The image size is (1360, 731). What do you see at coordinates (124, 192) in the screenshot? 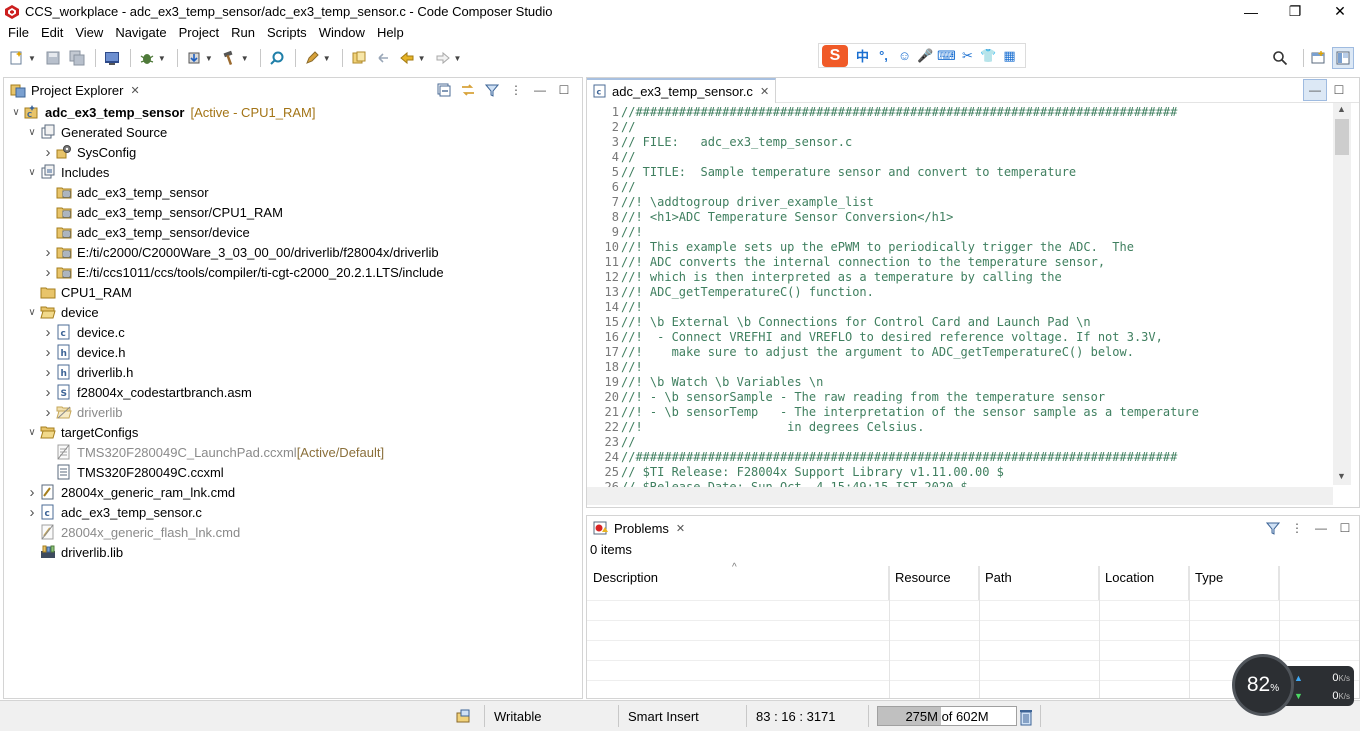
I see `tree-item: adc_ex3_temp_sensor` at bounding box center [124, 192].